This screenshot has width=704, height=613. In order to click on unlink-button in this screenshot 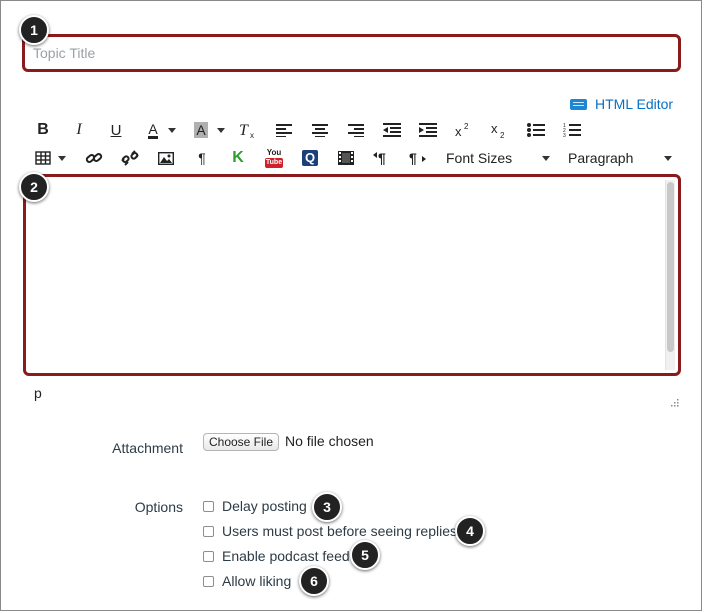, I will do `click(130, 158)`.